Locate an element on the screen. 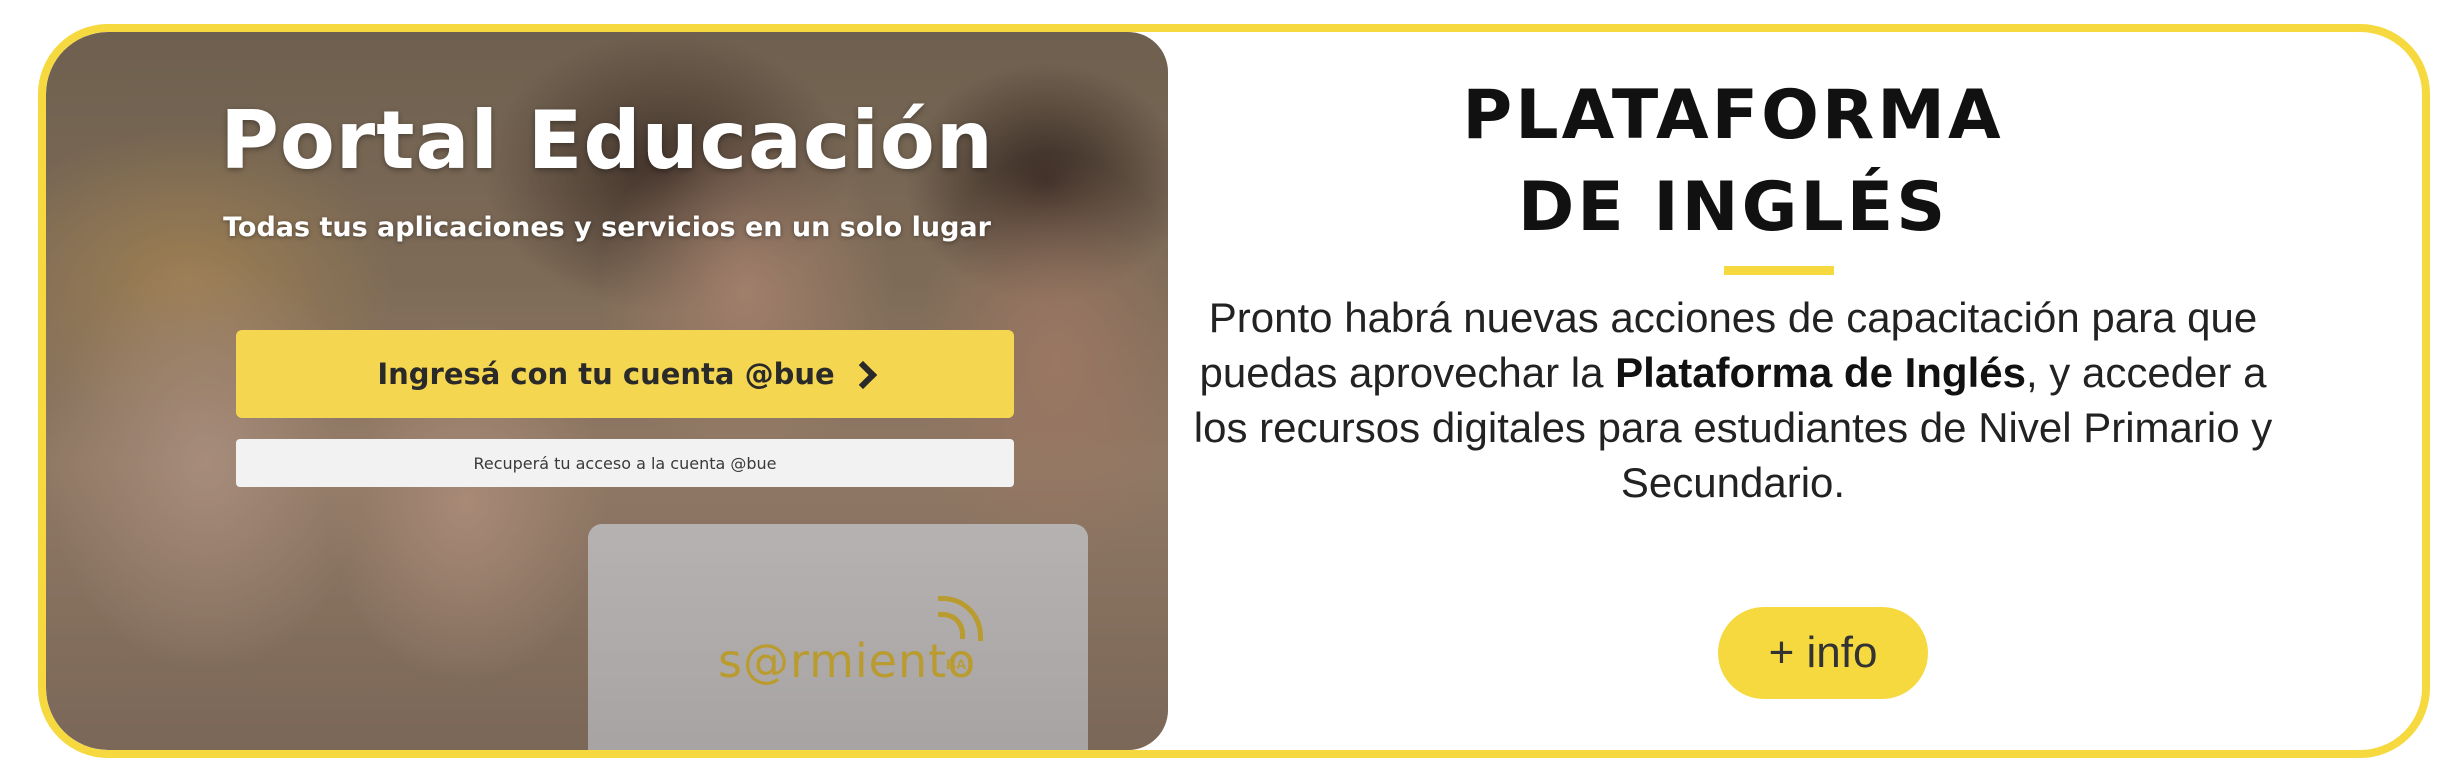 This screenshot has width=2454, height=770. more-info-label: + info is located at coordinates (1823, 652).